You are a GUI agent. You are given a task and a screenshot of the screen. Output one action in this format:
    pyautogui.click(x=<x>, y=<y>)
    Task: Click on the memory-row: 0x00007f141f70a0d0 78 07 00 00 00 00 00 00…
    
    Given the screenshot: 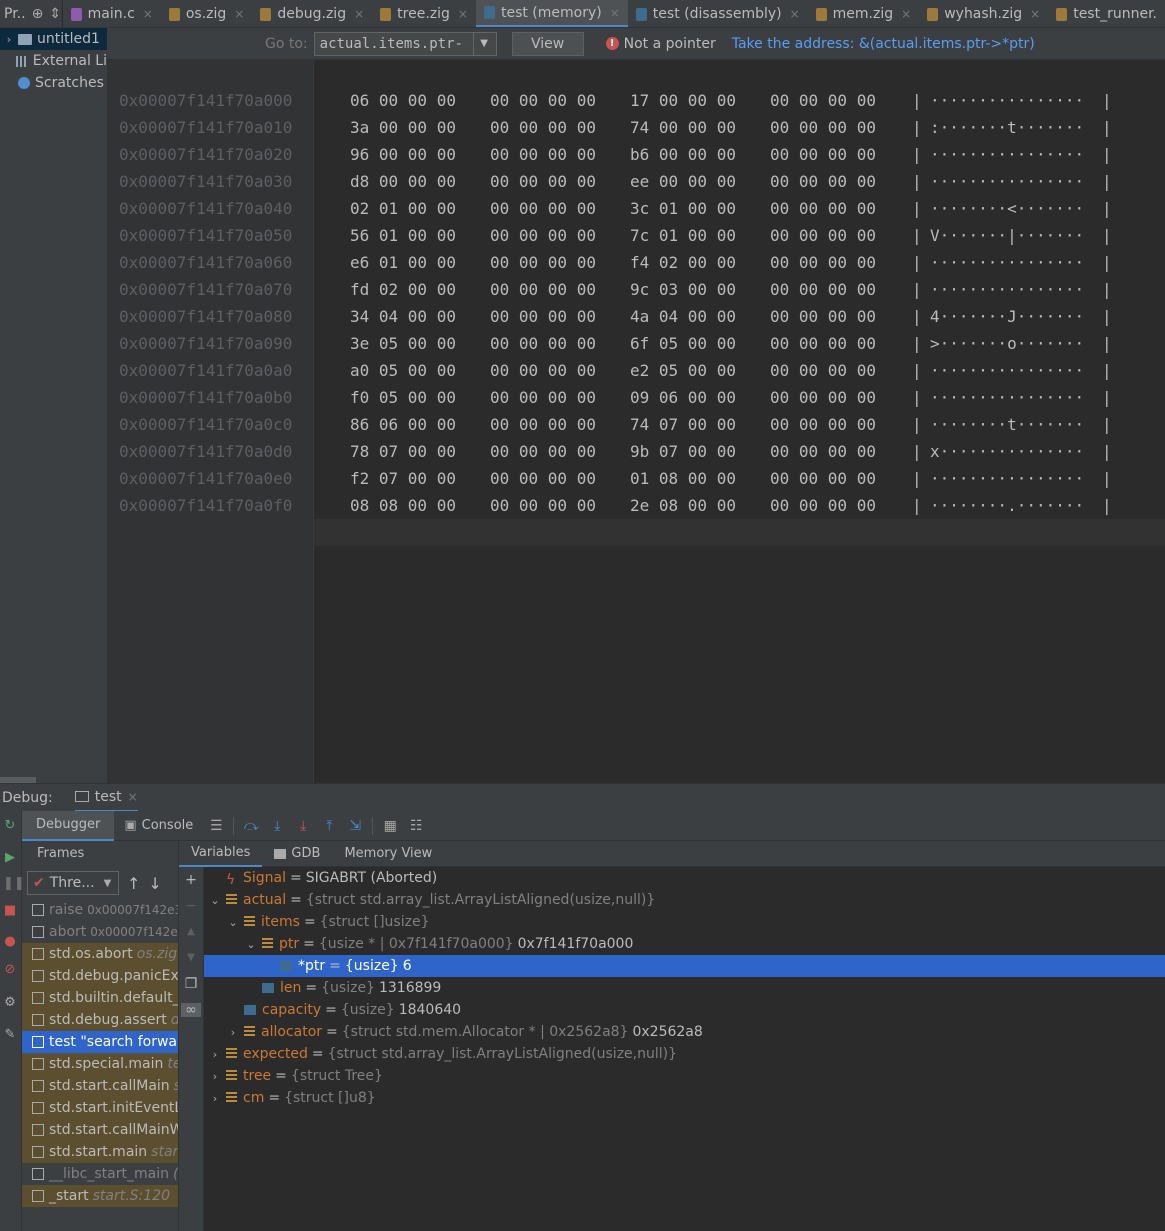 What is the action you would take?
    pyautogui.click(x=636, y=451)
    